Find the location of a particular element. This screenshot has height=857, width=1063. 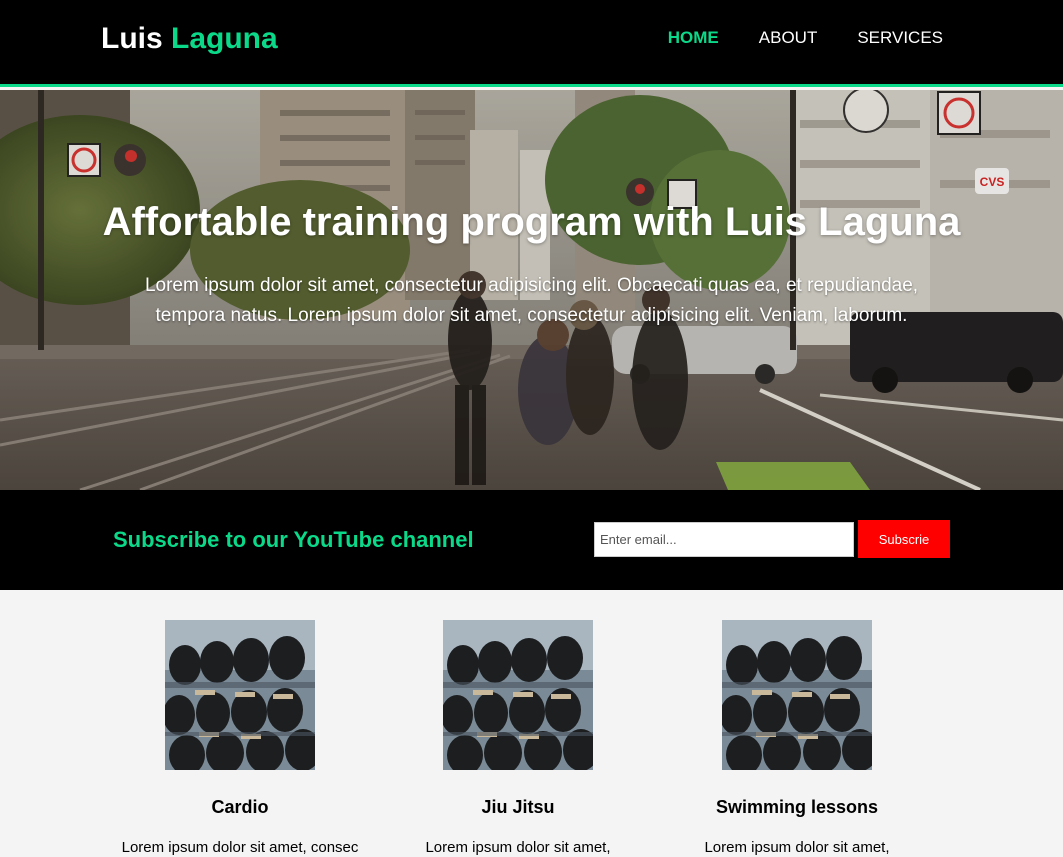

card-title: Jiu Jitsu is located at coordinates (518, 807).